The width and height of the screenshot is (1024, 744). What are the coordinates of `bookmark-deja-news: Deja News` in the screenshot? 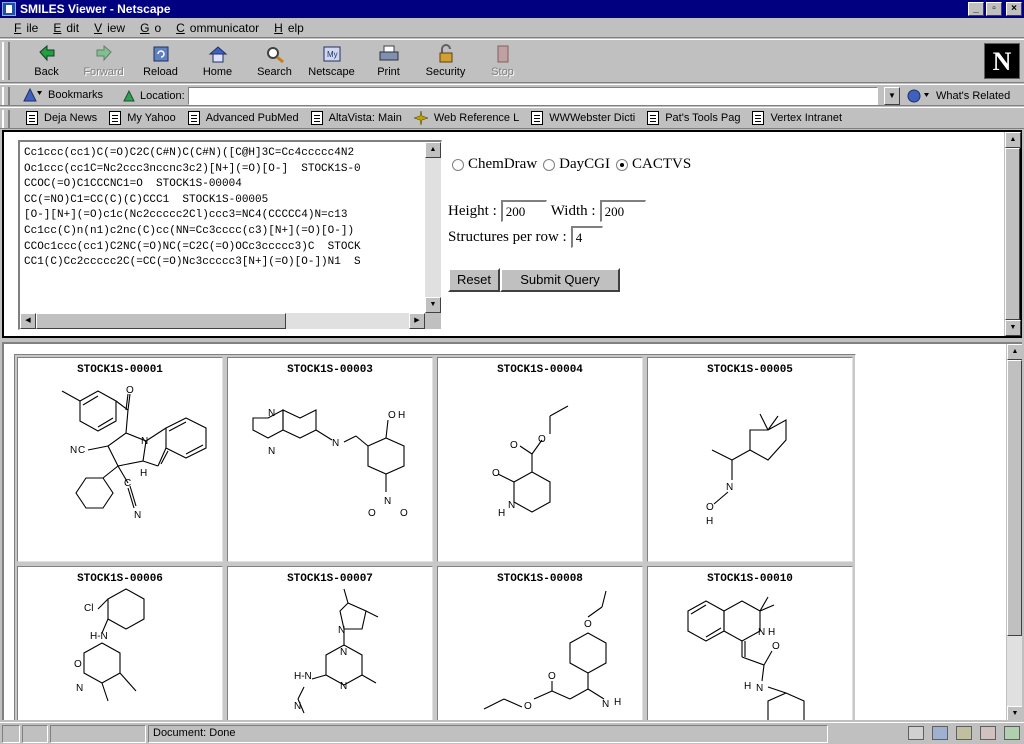 It's located at (61, 118).